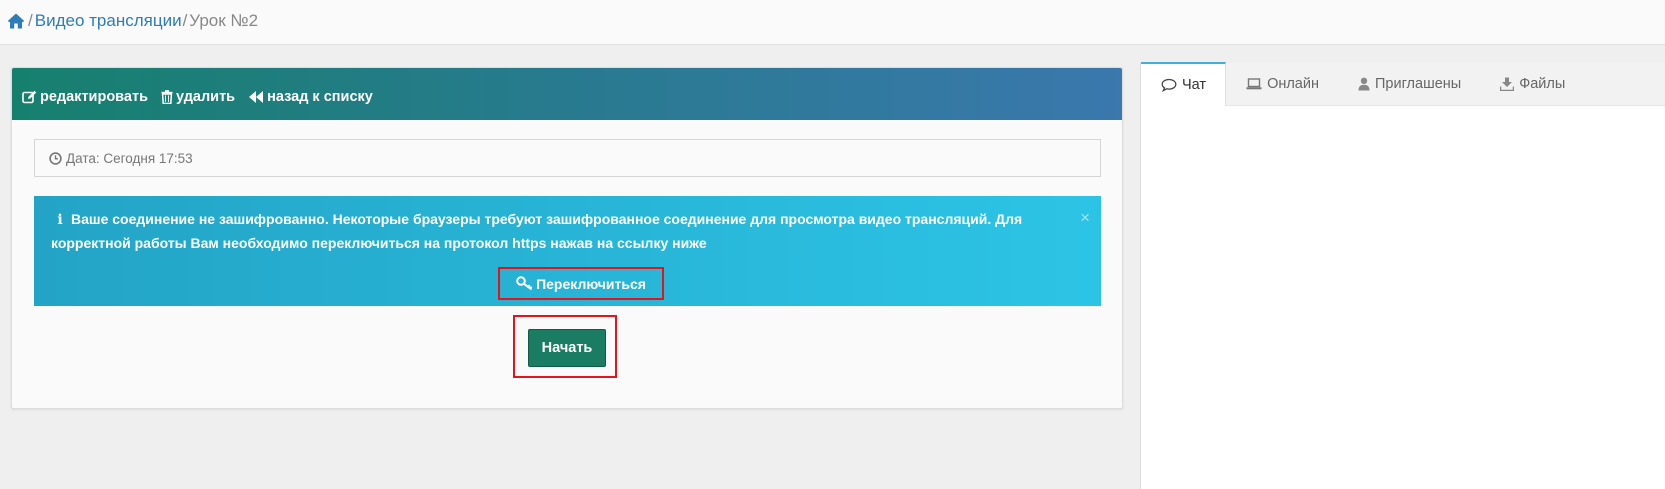 The image size is (1665, 489). What do you see at coordinates (108, 21) in the screenshot?
I see `breadcrumb-link-video: Видео трансляции` at bounding box center [108, 21].